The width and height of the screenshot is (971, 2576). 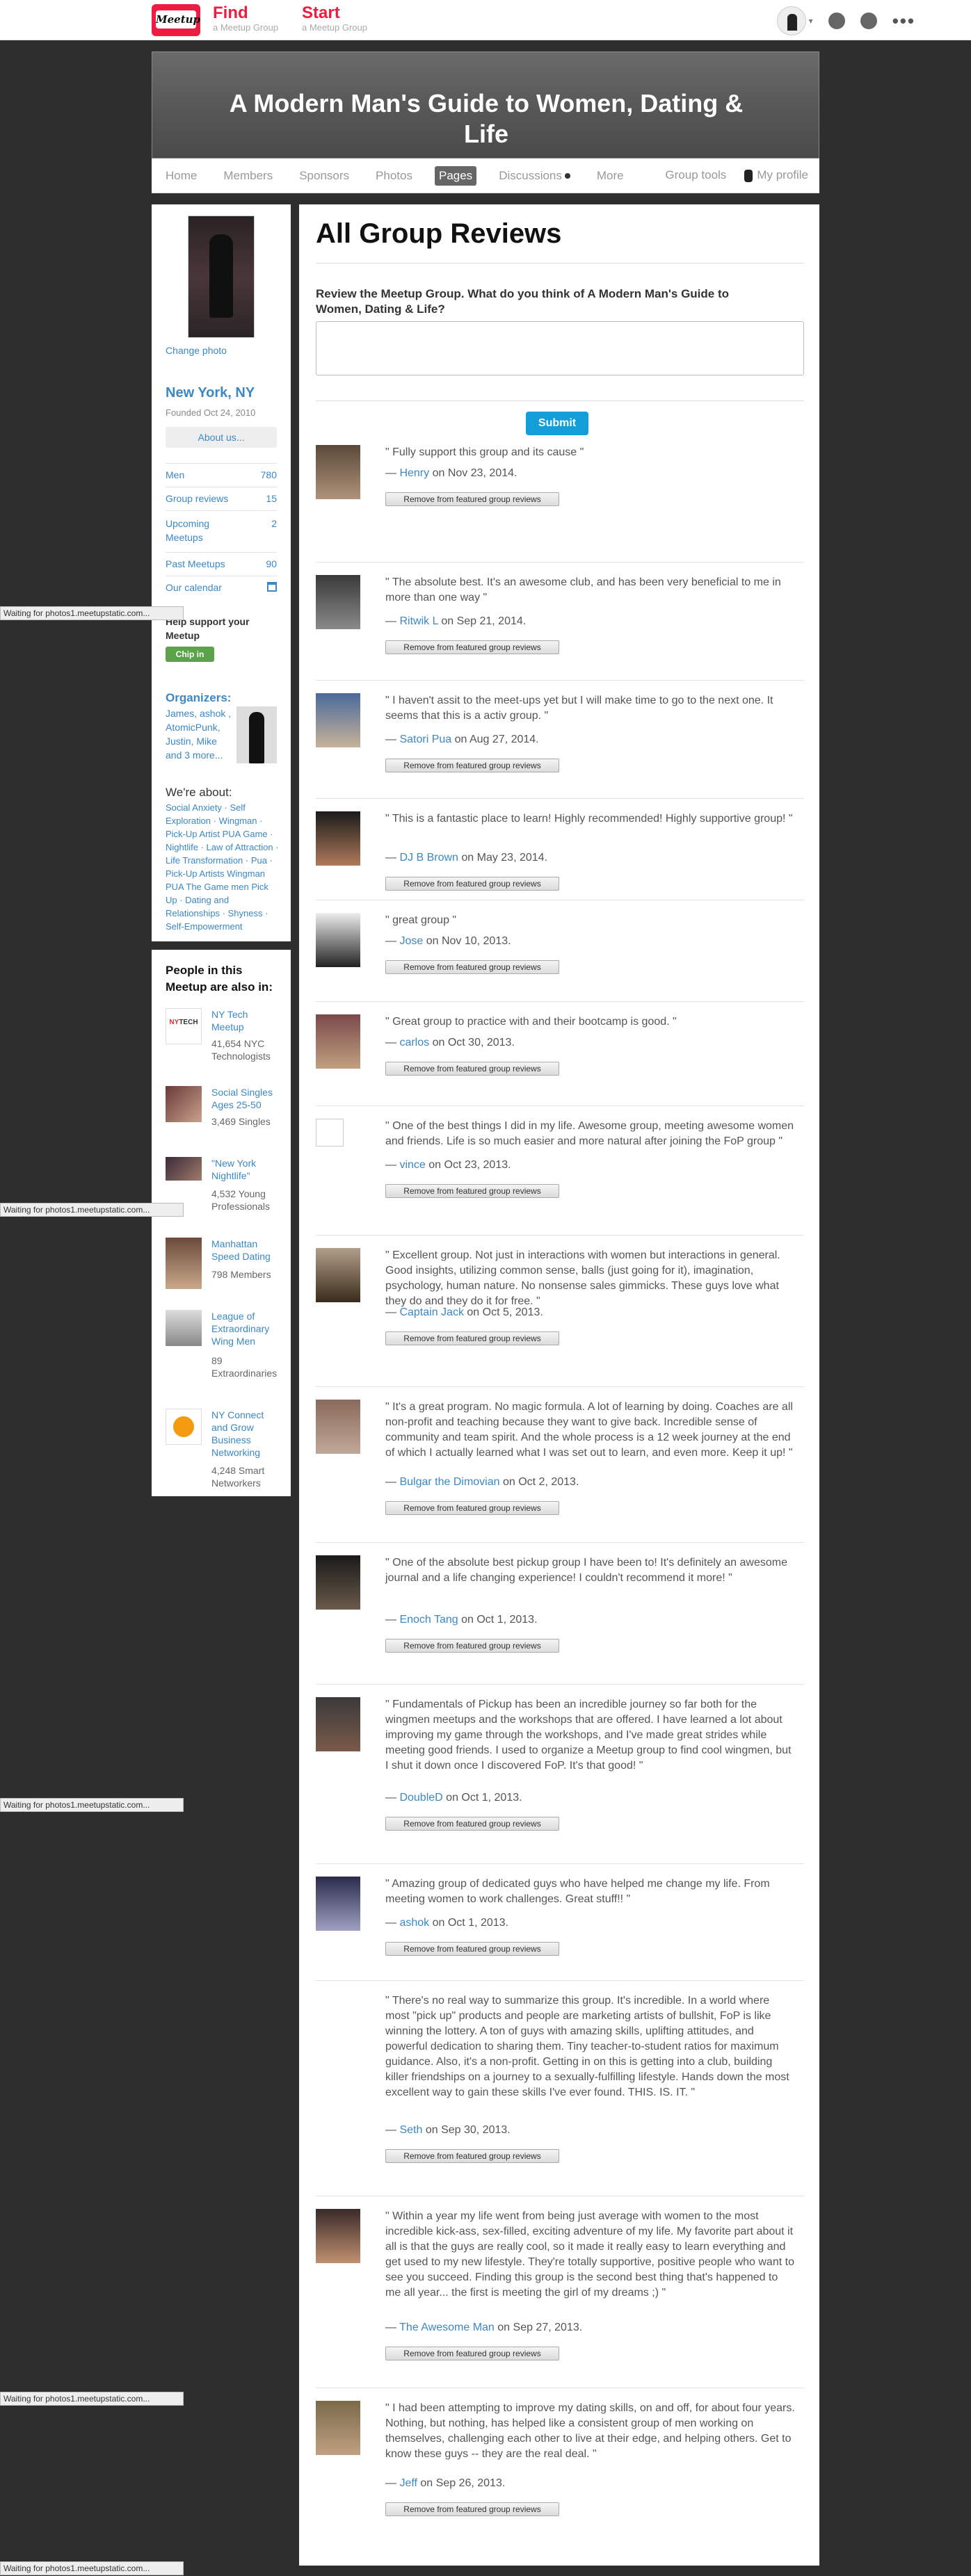 What do you see at coordinates (445, 2483) in the screenshot?
I see `review-byline: — Jeff on Sep 26, 2013.` at bounding box center [445, 2483].